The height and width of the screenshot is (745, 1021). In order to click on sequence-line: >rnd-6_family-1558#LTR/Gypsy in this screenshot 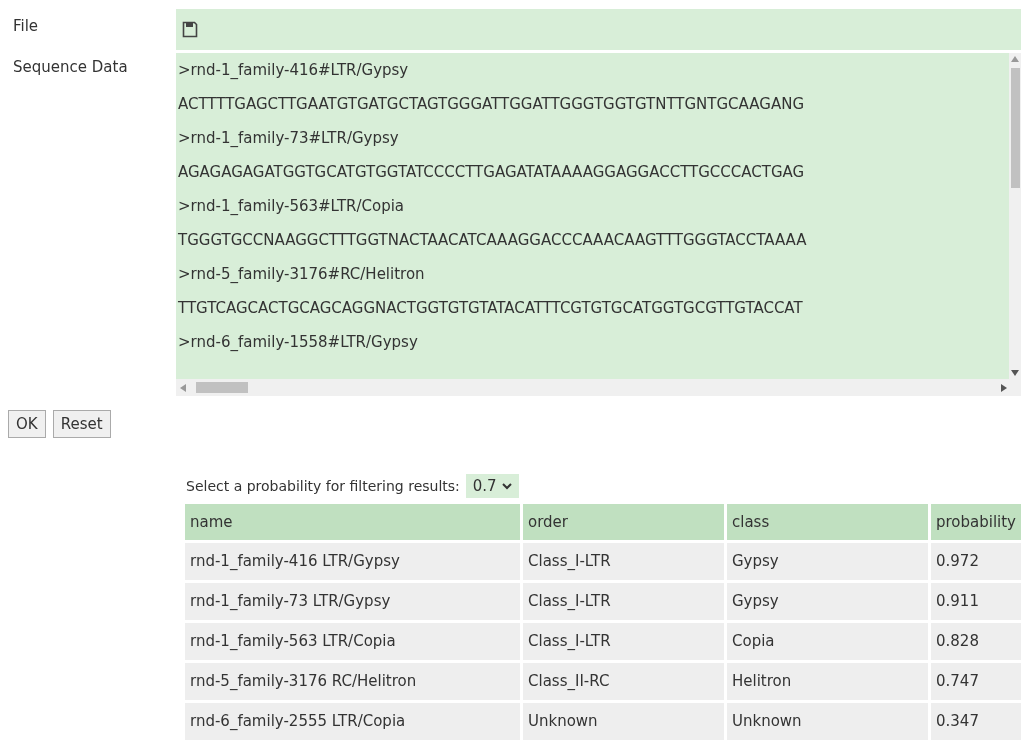, I will do `click(298, 342)`.